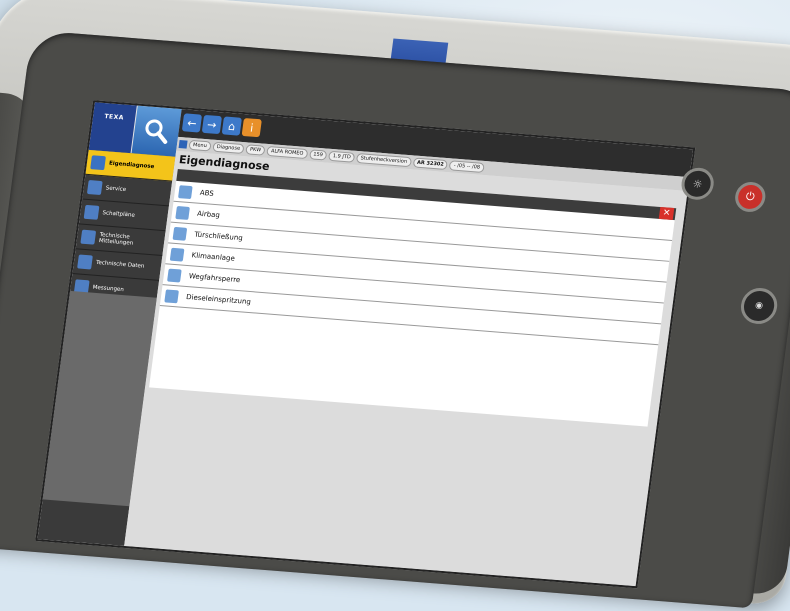 The width and height of the screenshot is (790, 611). What do you see at coordinates (208, 214) in the screenshot?
I see `list-item-label: Airbag` at bounding box center [208, 214].